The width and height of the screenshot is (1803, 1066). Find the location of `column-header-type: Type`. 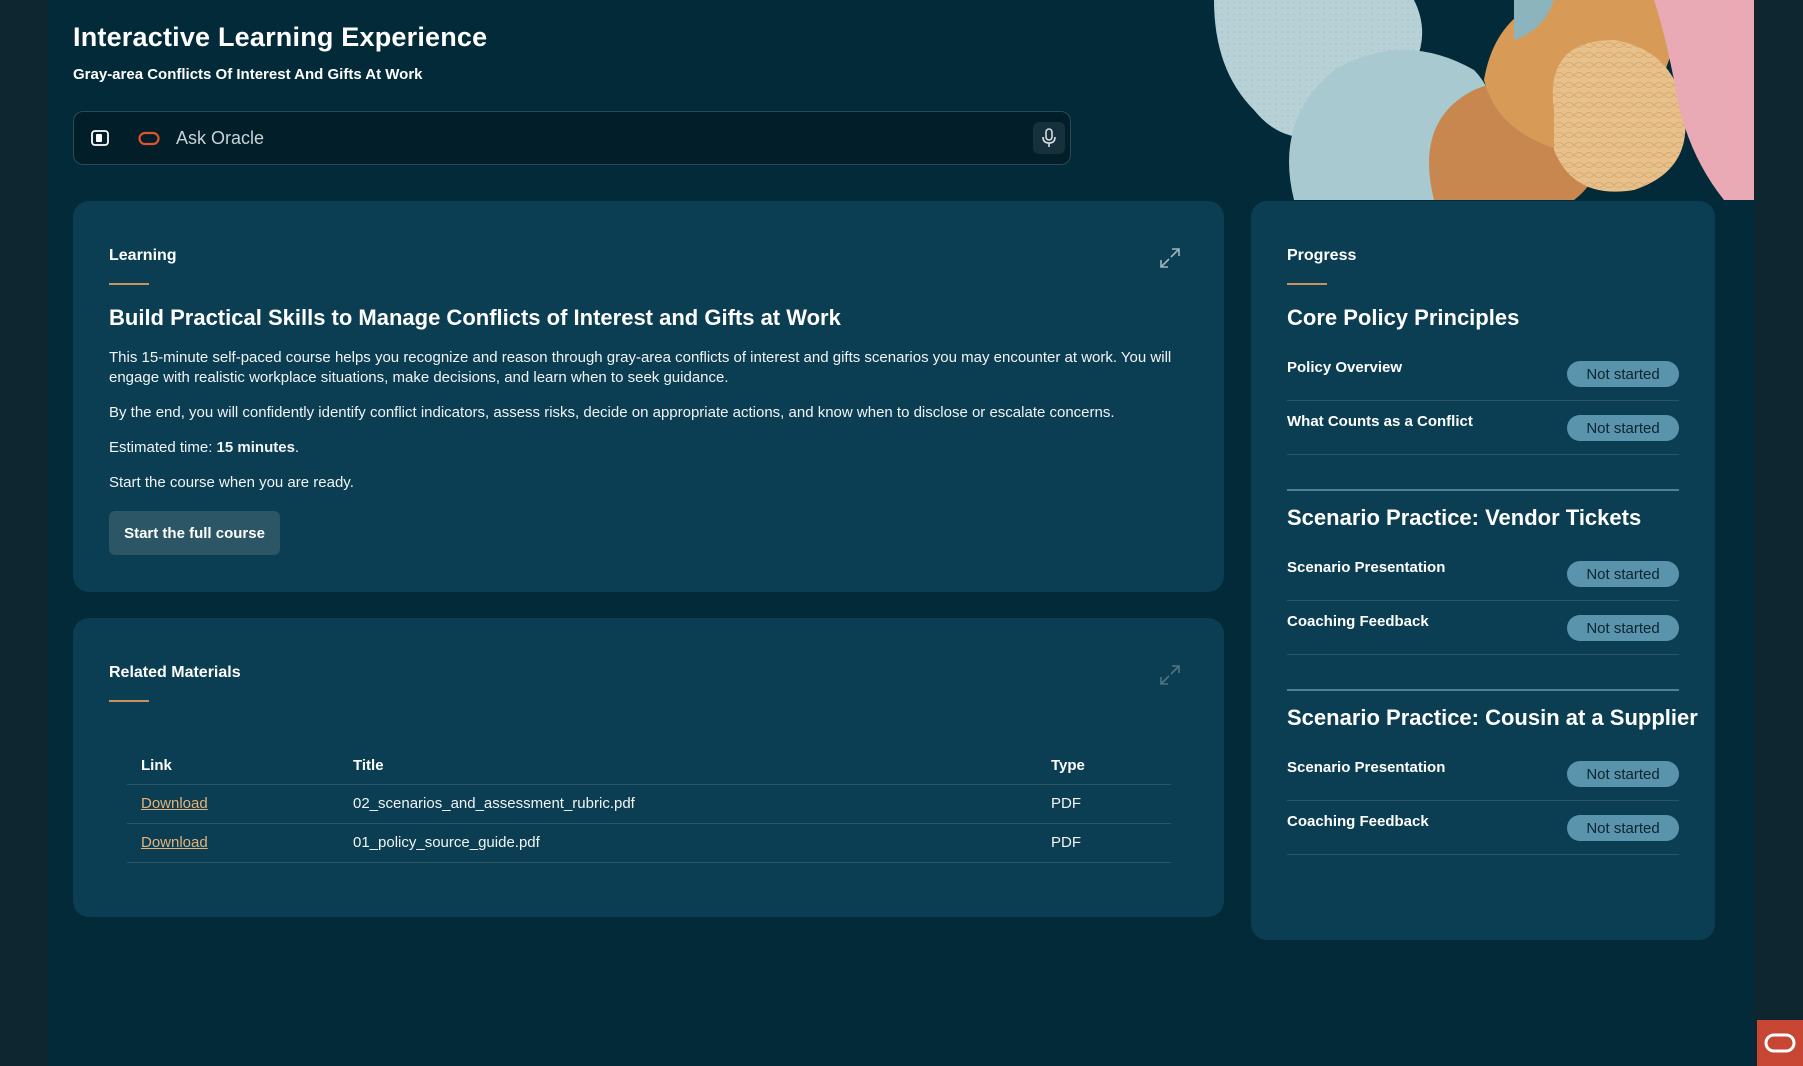

column-header-type: Type is located at coordinates (1104, 766).